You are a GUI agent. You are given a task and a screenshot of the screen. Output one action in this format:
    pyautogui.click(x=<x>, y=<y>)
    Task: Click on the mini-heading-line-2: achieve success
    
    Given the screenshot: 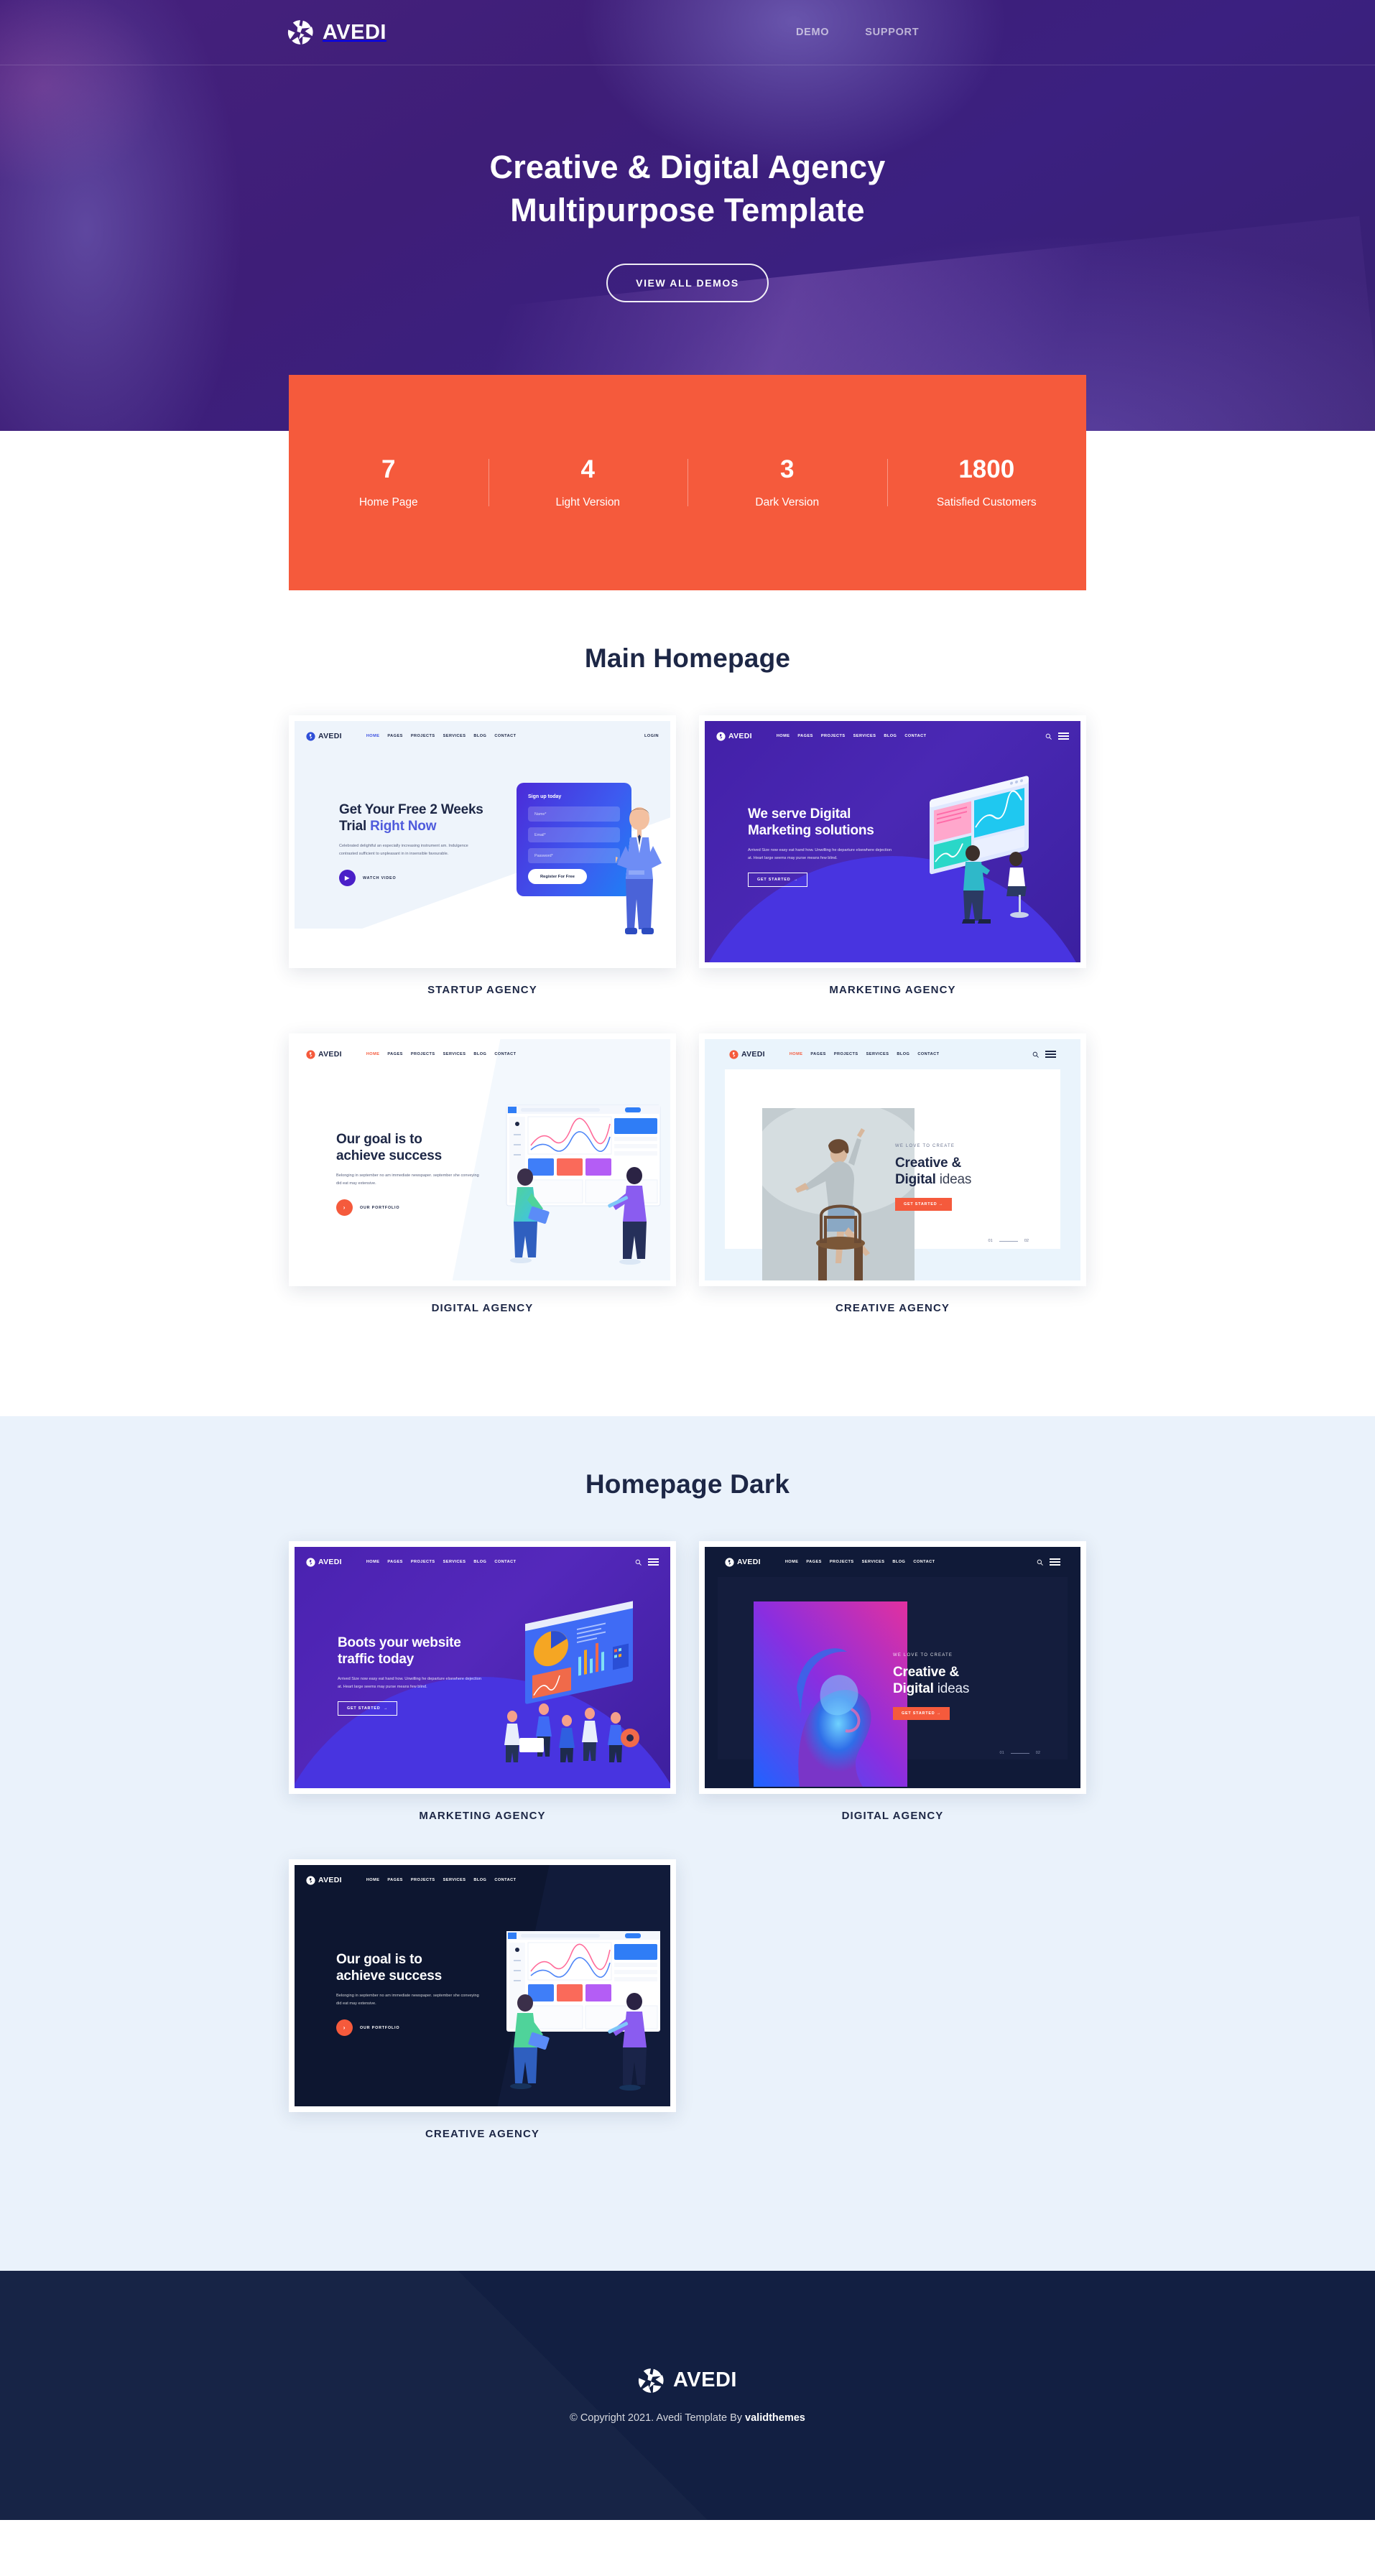 What is the action you would take?
    pyautogui.click(x=389, y=1976)
    